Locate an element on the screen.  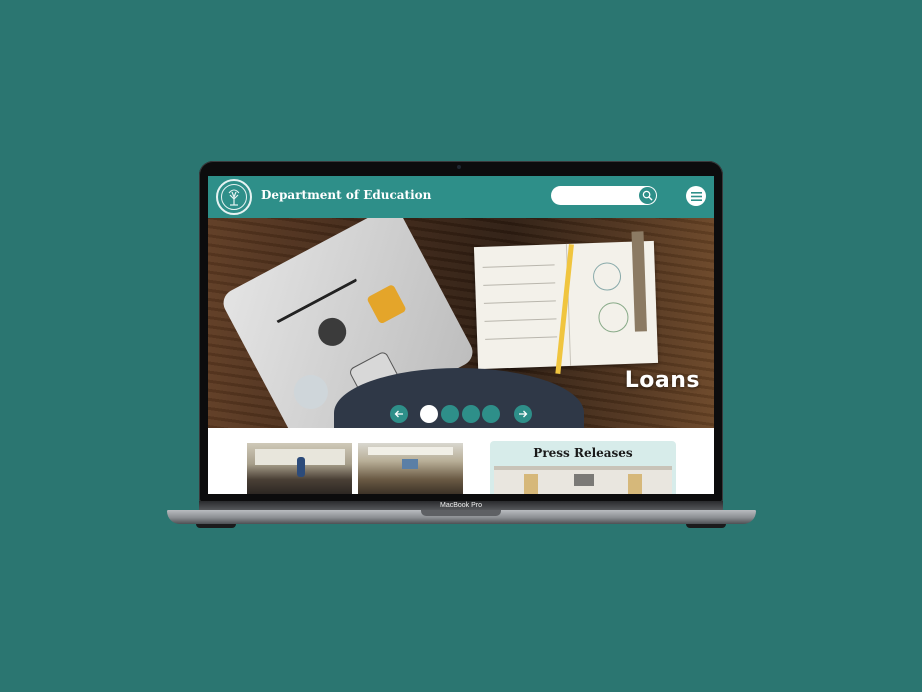
press-releases-title: Press Releases is located at coordinates (583, 453).